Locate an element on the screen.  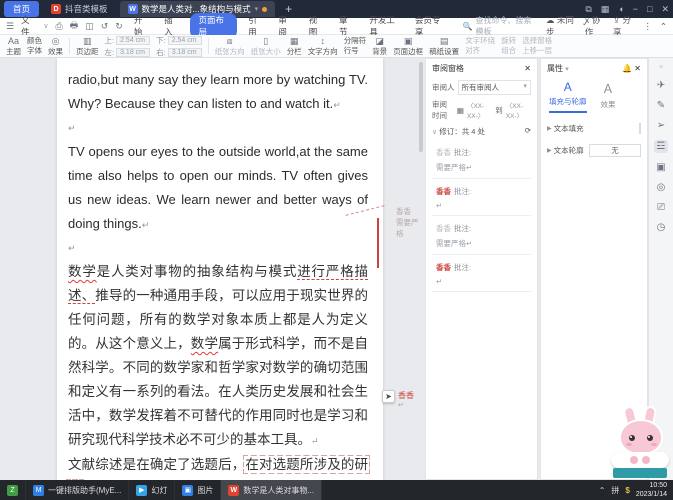
orientation-button: ⧈ 纸张方向 is located at coordinates (230, 46).